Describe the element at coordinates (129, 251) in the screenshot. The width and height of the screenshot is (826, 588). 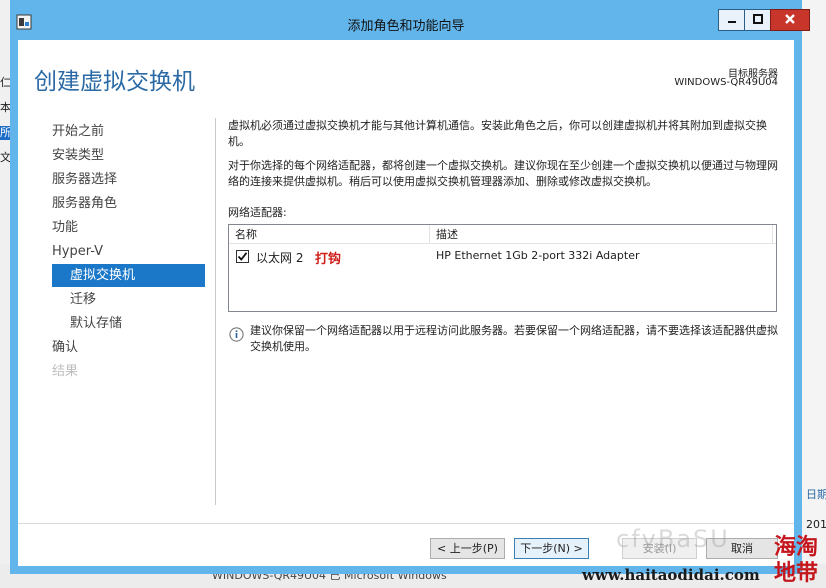
I see `nav-item-hyper-v: Hyper-V` at that location.